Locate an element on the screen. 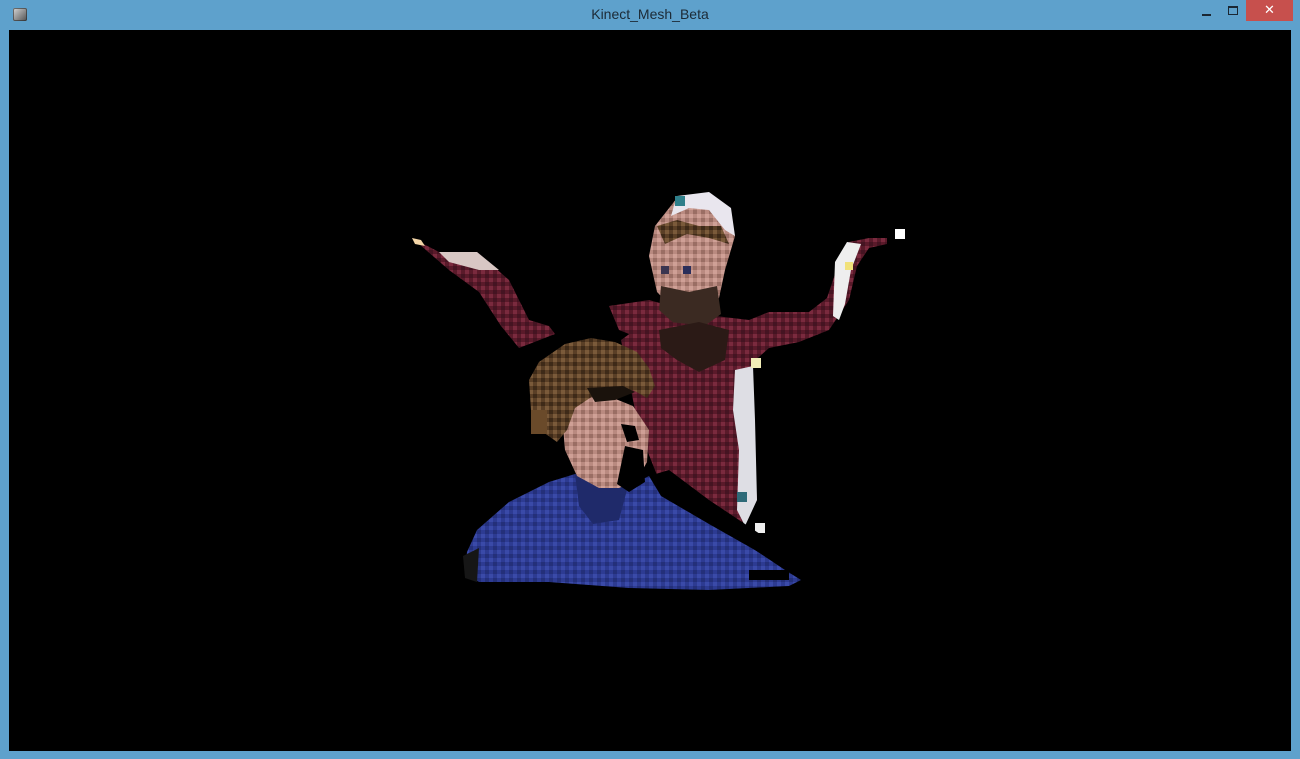  close-button: ✕ is located at coordinates (1269, 10).